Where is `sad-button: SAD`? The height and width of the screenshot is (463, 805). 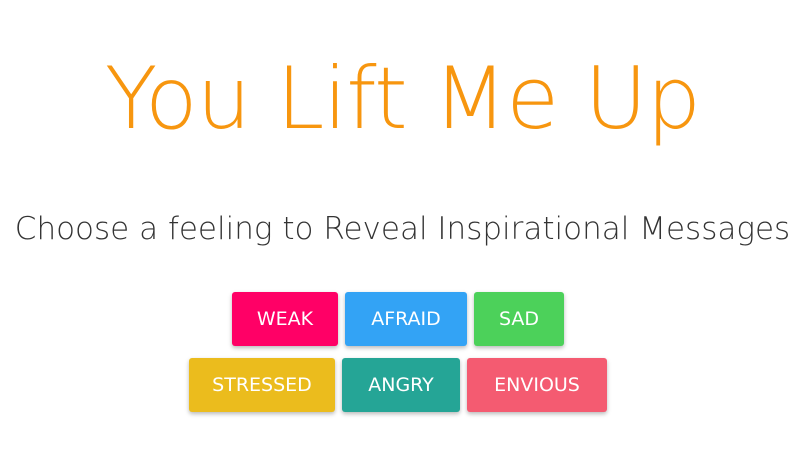 sad-button: SAD is located at coordinates (519, 319).